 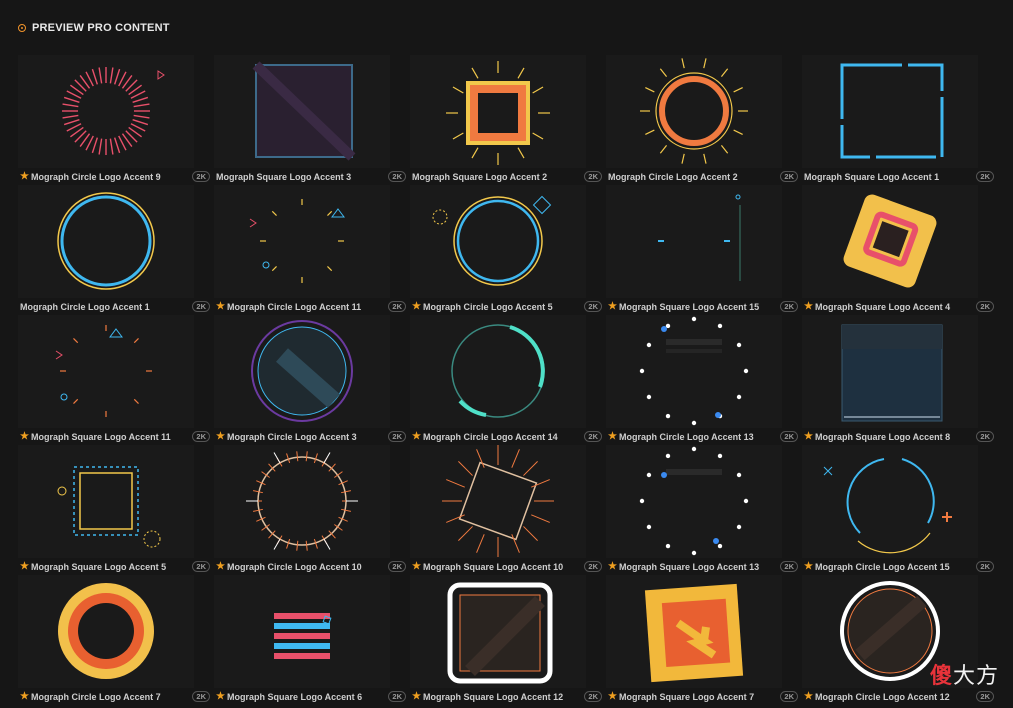 I want to click on asset-card: ★ Mograph Square Logo Accent 5 2K, so click(x=116, y=510).